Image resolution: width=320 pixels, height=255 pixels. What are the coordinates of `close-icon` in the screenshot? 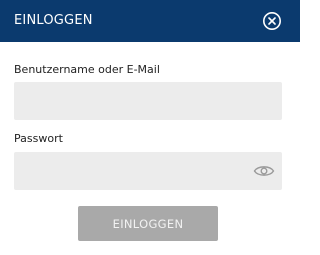 It's located at (272, 21).